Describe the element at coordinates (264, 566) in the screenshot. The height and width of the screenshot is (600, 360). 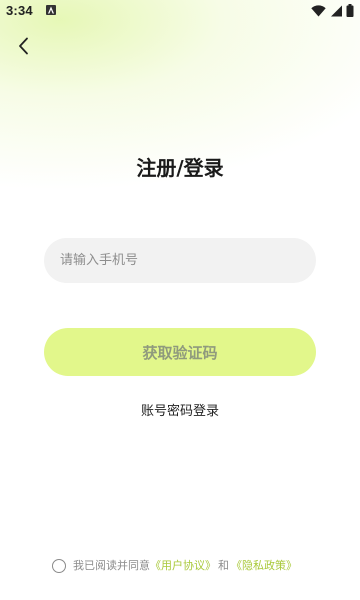
I see `privacy-policy-link: 《隐私政策》` at that location.